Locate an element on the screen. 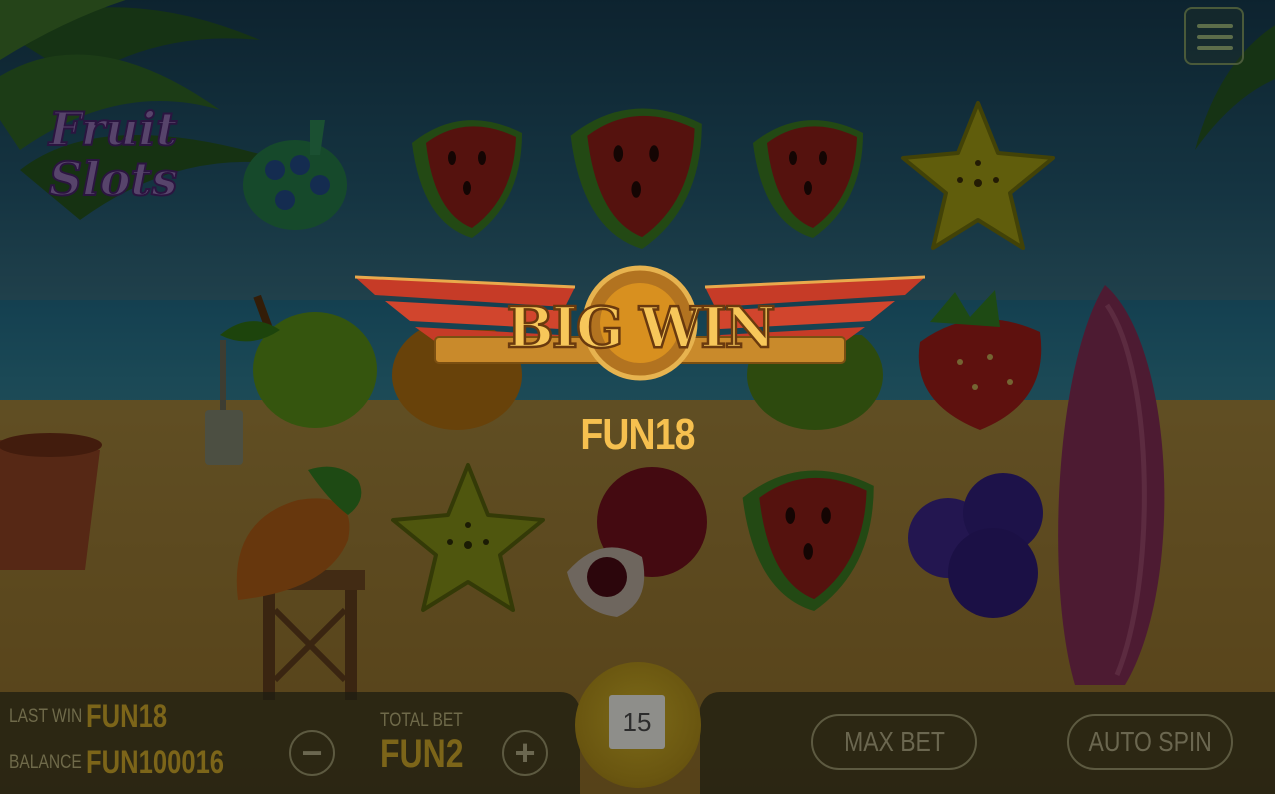 This screenshot has height=794, width=1275. menu-button is located at coordinates (1214, 36).